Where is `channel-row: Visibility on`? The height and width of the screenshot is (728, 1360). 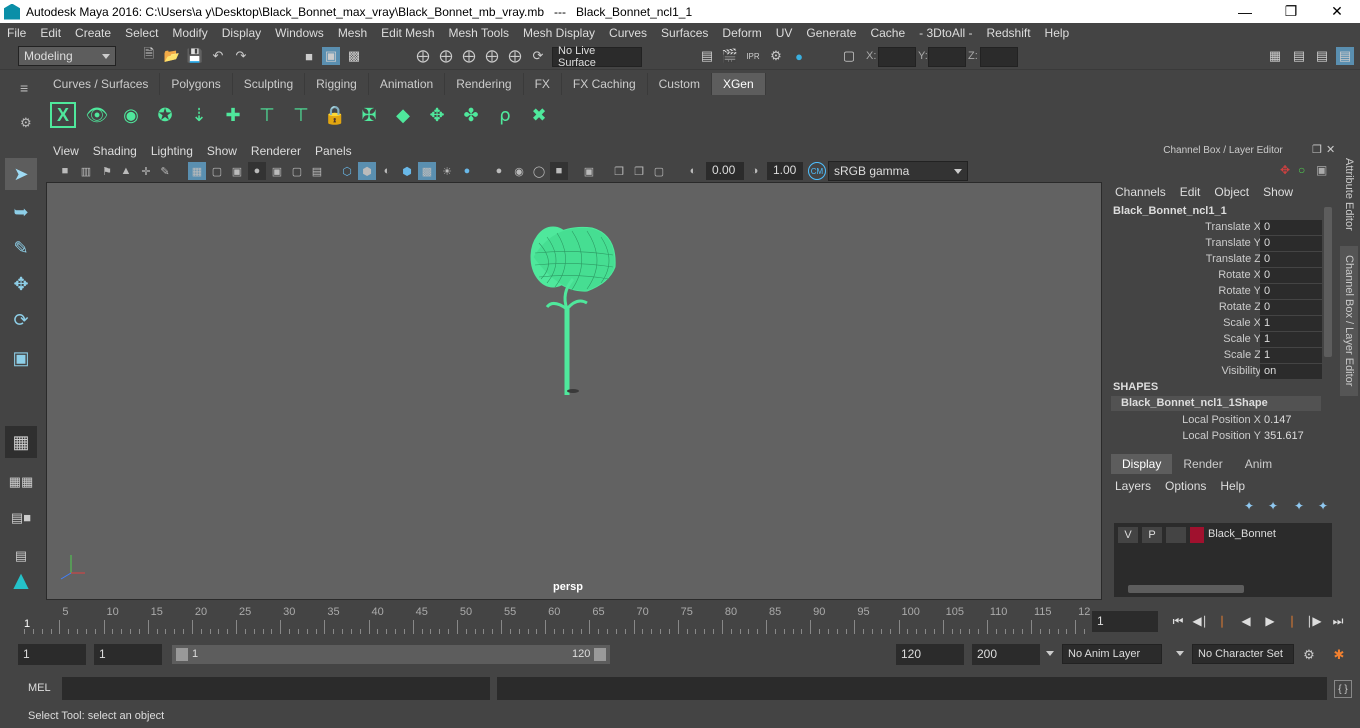
channel-row: Visibility on is located at coordinates (1215, 372).